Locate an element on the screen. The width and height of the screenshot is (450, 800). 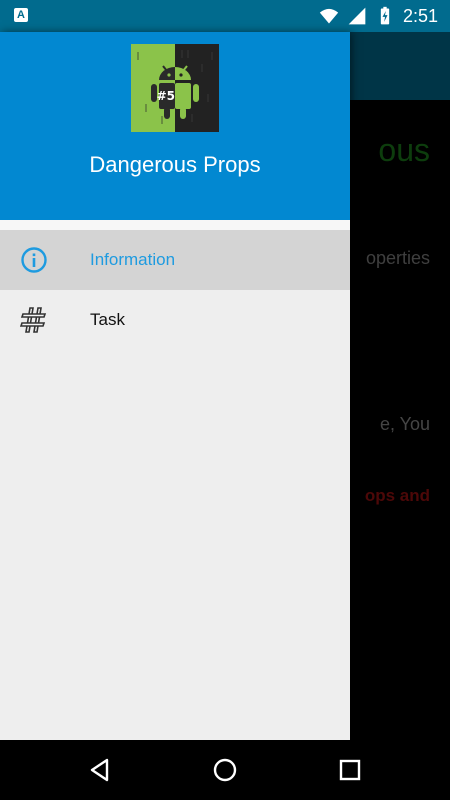
divider is located at coordinates (175, 225).